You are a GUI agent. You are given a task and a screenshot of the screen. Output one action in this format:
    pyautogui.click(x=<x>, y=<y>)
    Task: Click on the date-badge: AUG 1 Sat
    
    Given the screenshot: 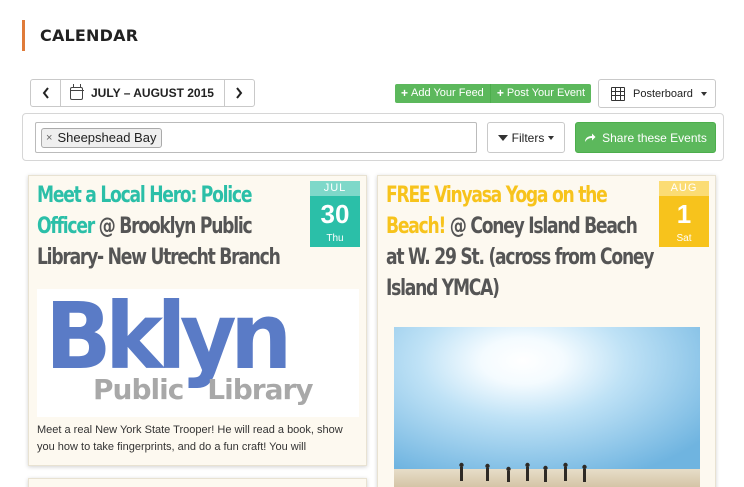 What is the action you would take?
    pyautogui.click(x=684, y=214)
    